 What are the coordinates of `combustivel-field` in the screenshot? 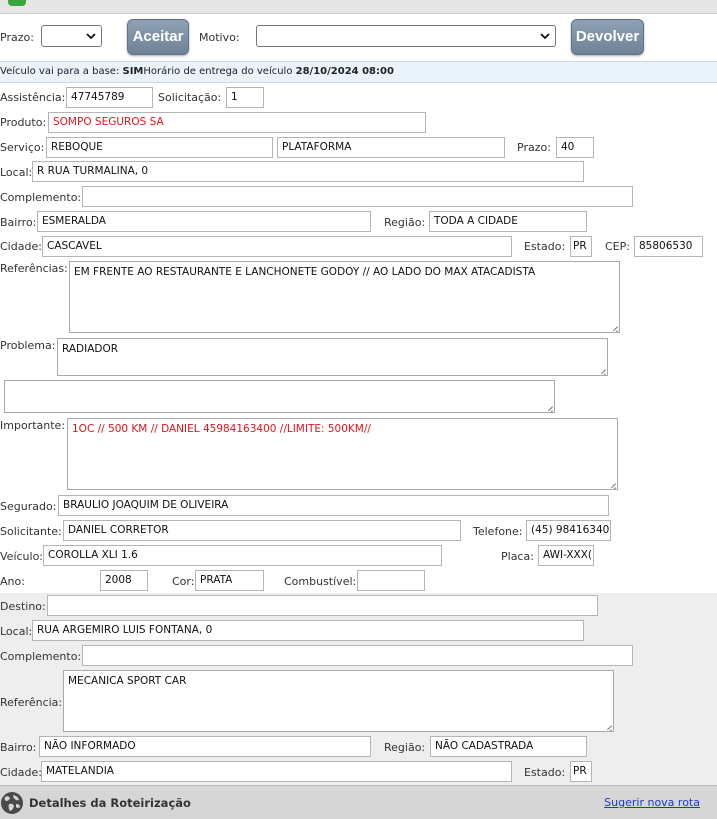 It's located at (391, 580).